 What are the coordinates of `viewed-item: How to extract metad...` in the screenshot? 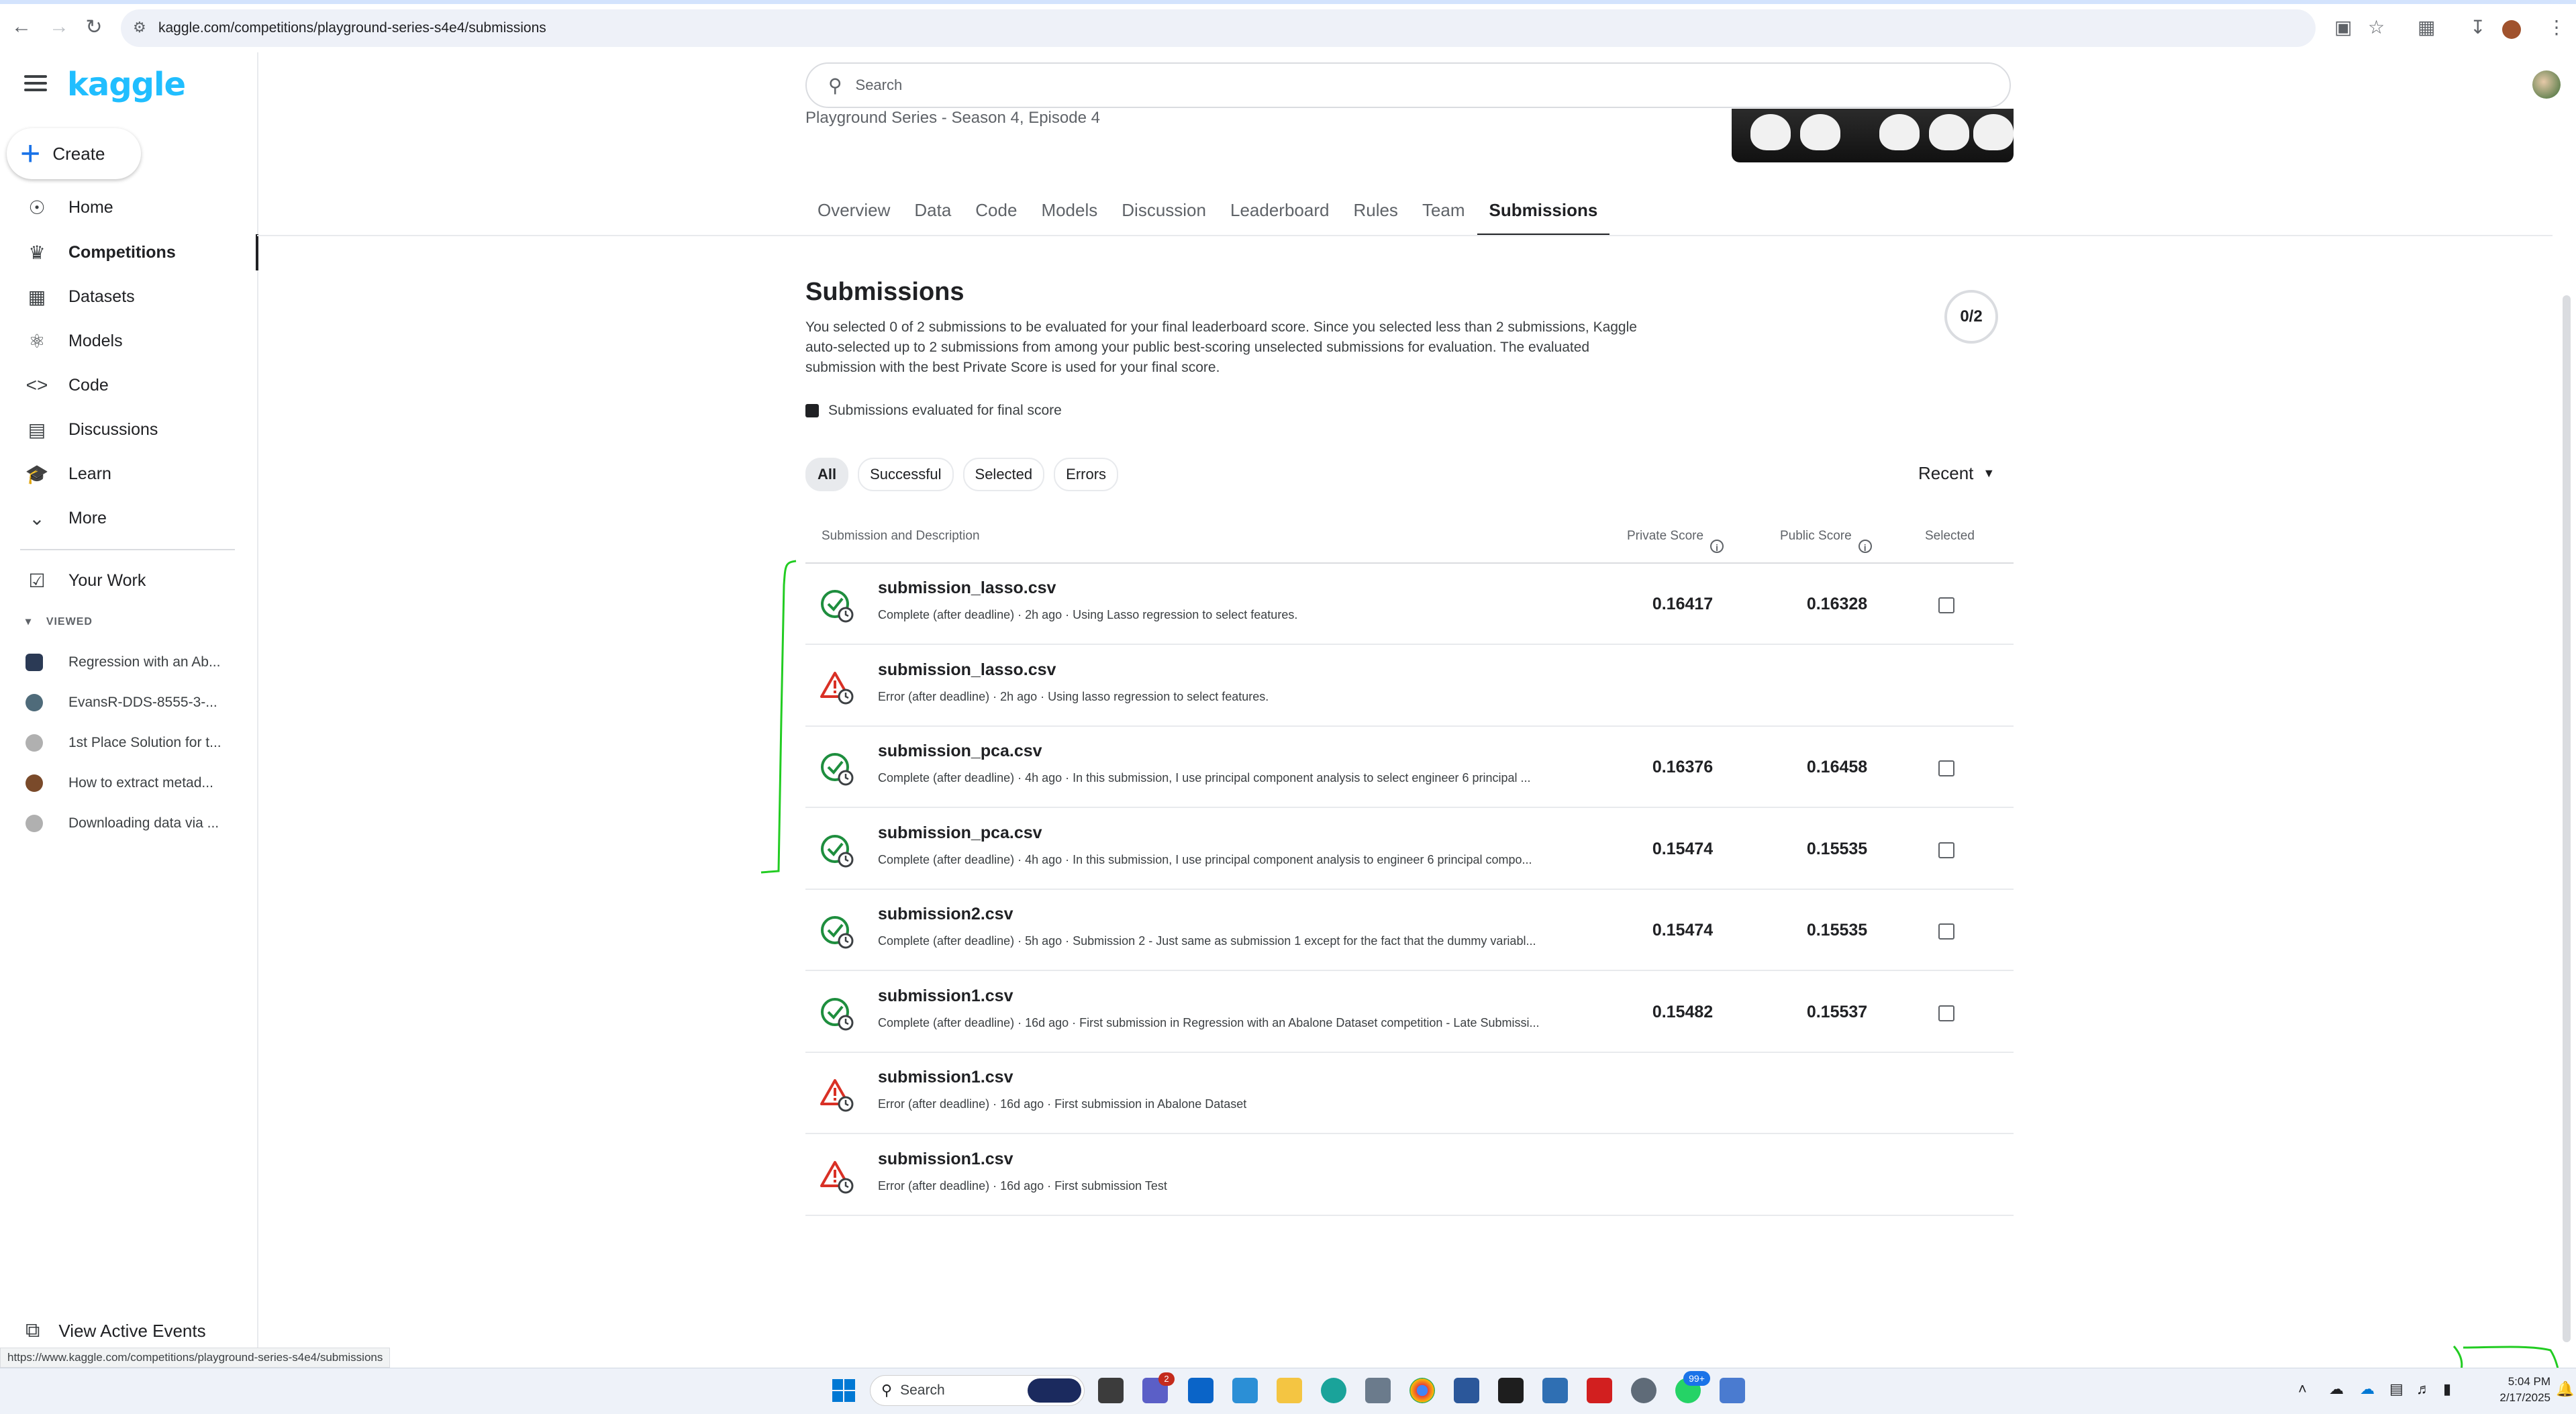 It's located at (133, 783).